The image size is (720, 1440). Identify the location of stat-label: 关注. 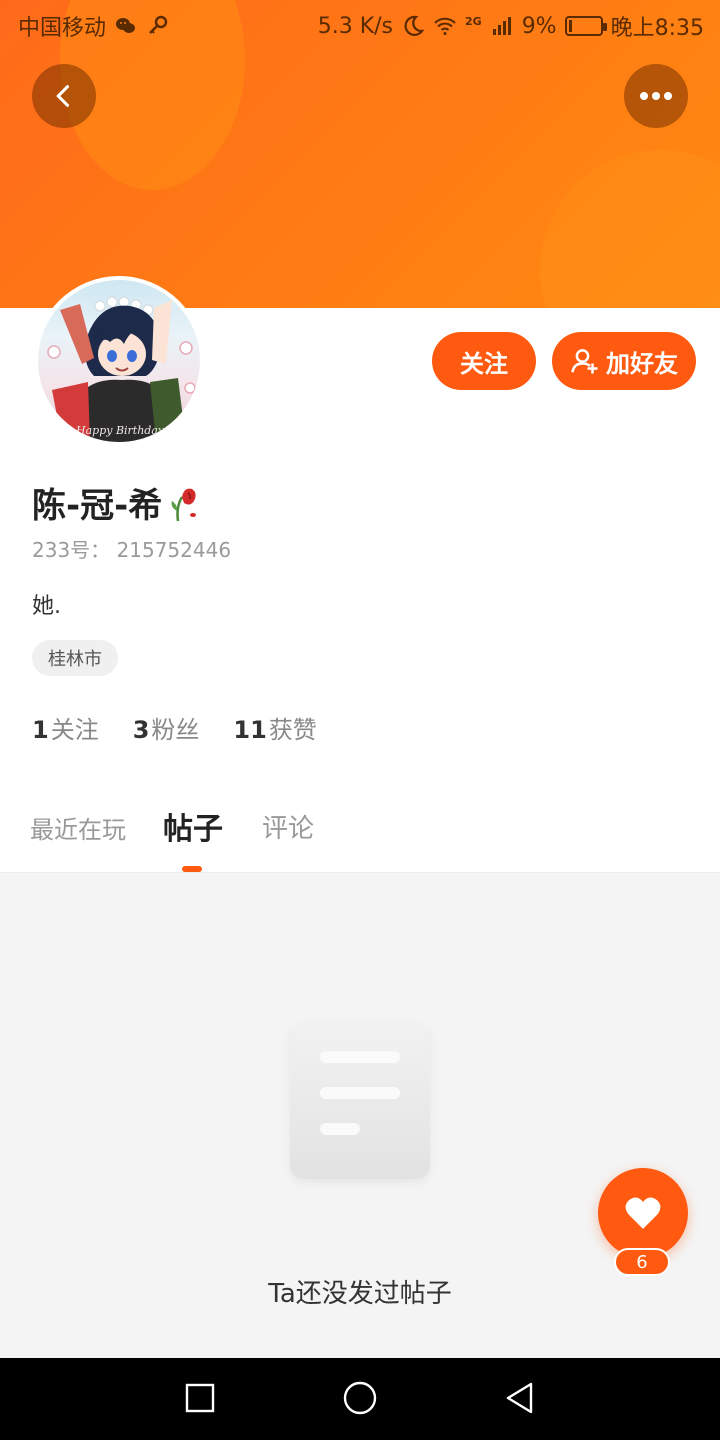
(74, 730).